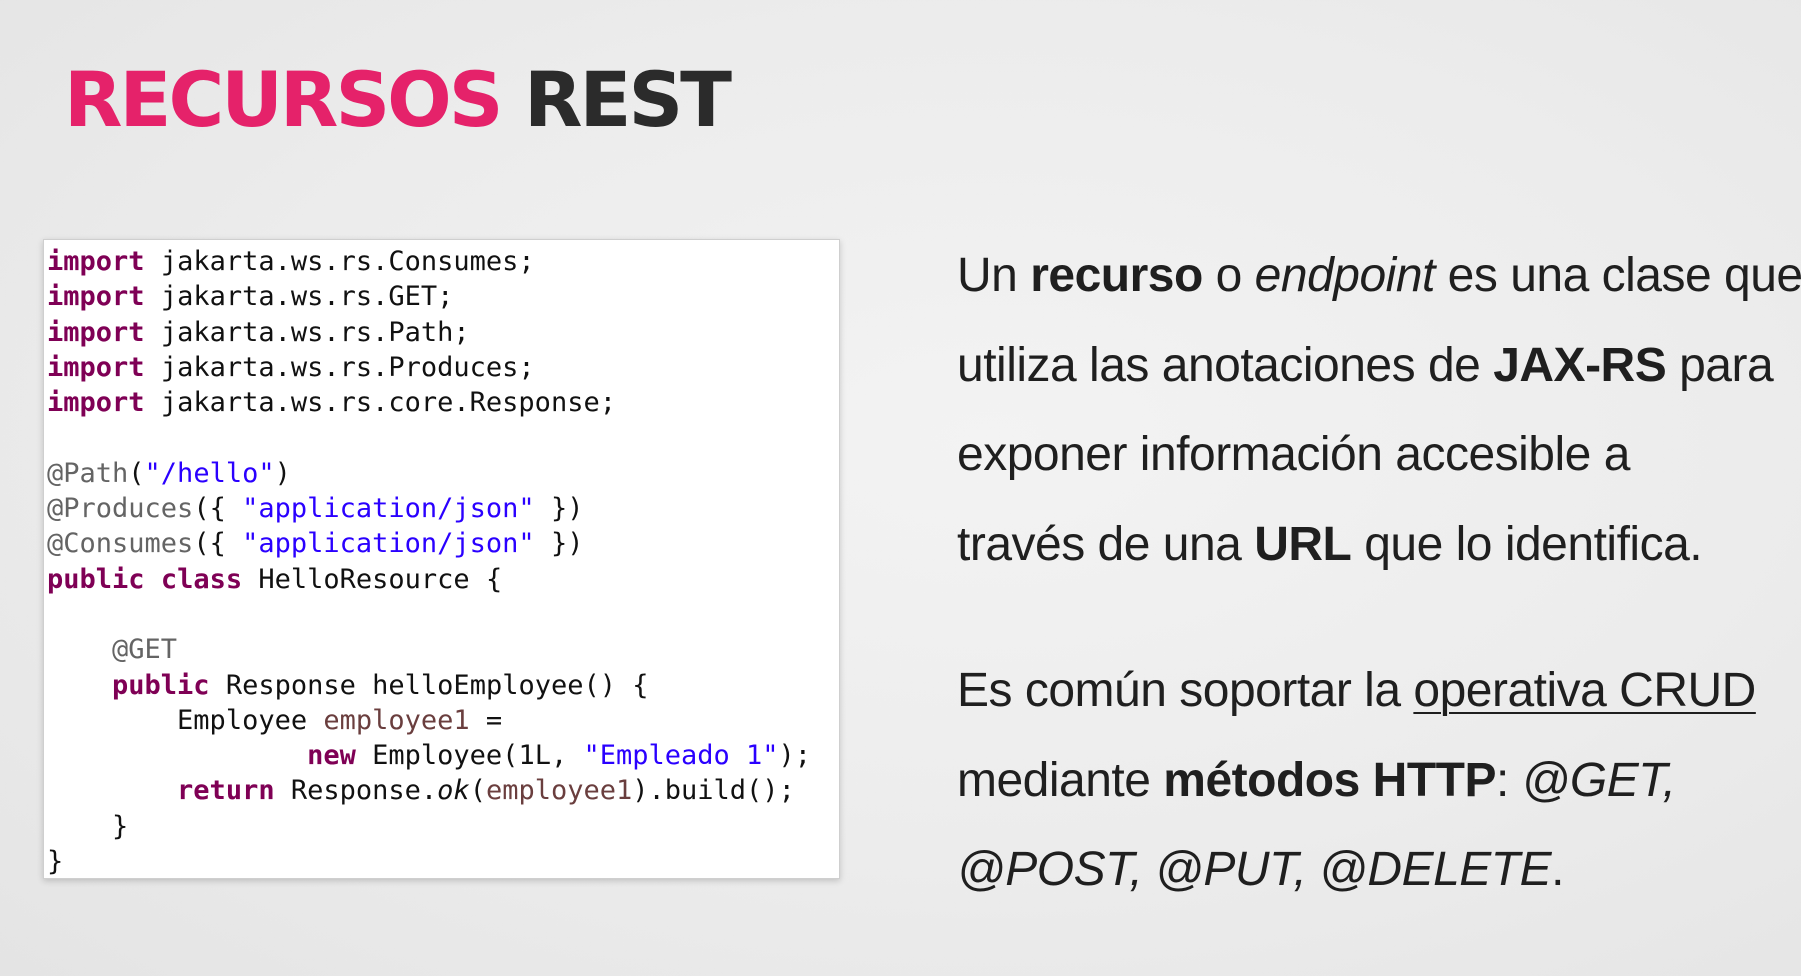 Image resolution: width=1801 pixels, height=976 pixels. I want to click on bold-term: JAX-RS, so click(1580, 365).